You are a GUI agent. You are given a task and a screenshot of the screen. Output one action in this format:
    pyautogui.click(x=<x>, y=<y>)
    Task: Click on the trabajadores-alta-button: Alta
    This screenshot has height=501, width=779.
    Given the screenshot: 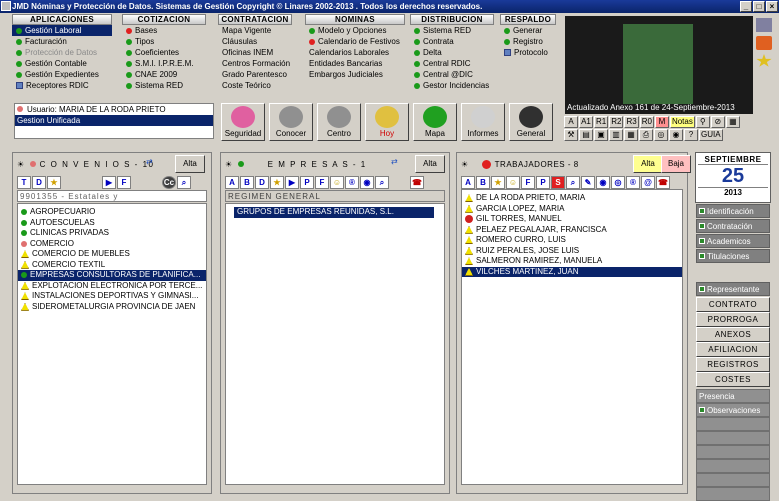 What is the action you would take?
    pyautogui.click(x=648, y=164)
    